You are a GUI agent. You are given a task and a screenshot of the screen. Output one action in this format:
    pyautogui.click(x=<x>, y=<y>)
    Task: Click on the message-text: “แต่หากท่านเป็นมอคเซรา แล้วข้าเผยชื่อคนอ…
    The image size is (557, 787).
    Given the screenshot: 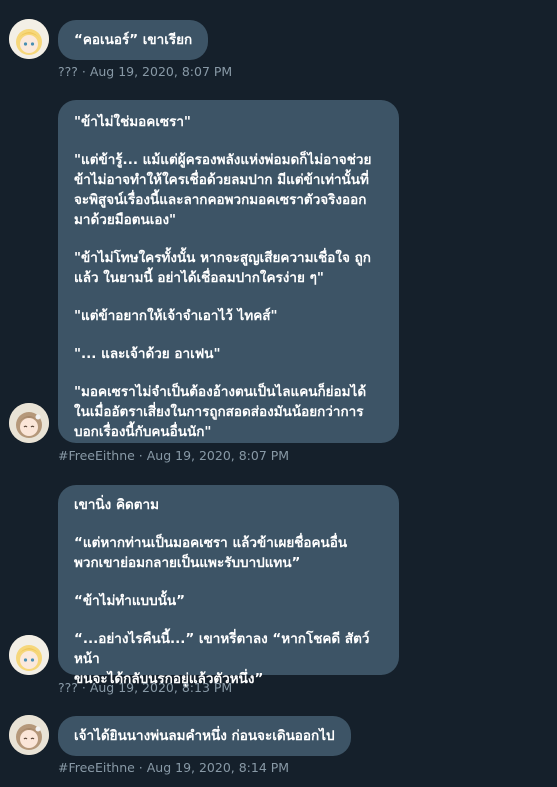 What is the action you would take?
    pyautogui.click(x=211, y=553)
    